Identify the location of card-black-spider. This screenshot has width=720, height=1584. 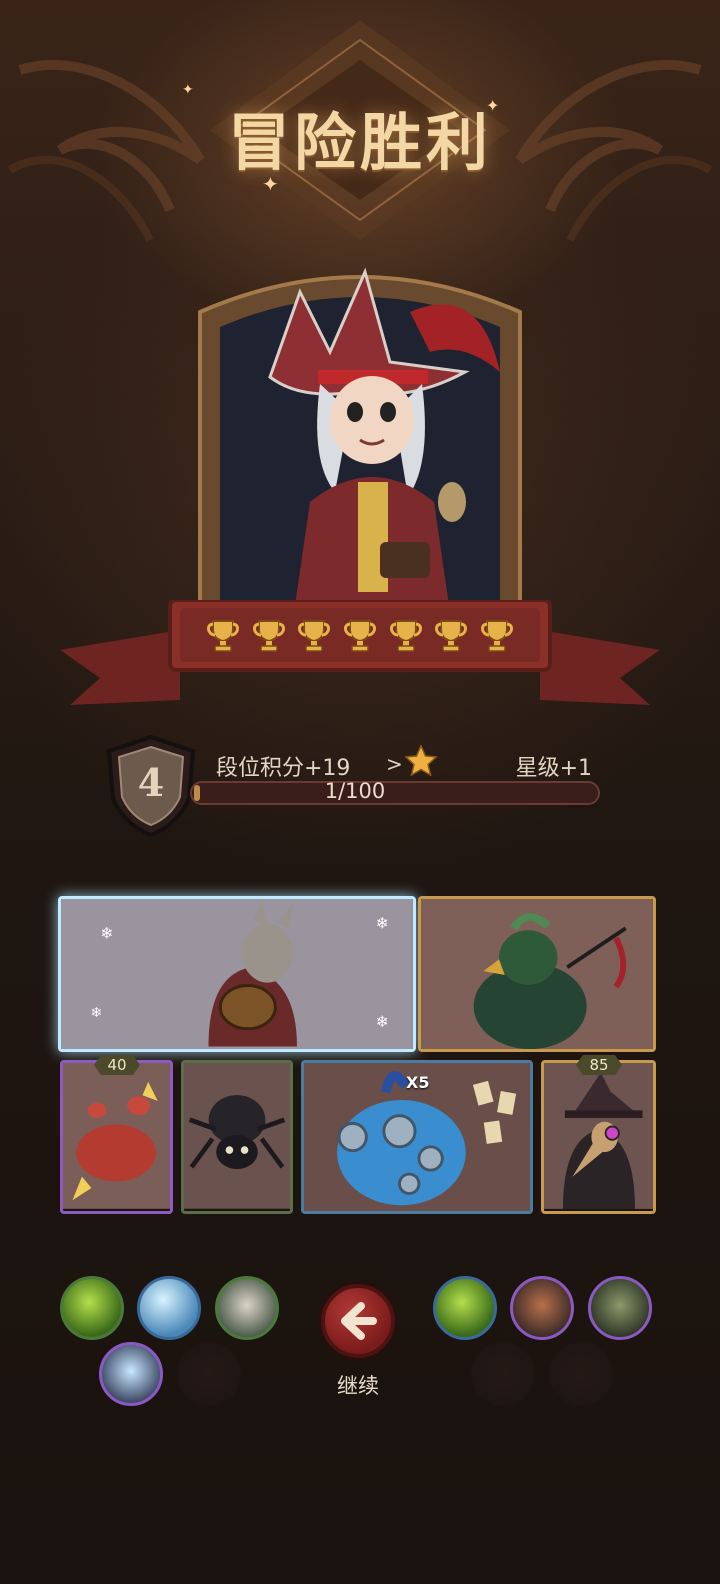
(237, 1137).